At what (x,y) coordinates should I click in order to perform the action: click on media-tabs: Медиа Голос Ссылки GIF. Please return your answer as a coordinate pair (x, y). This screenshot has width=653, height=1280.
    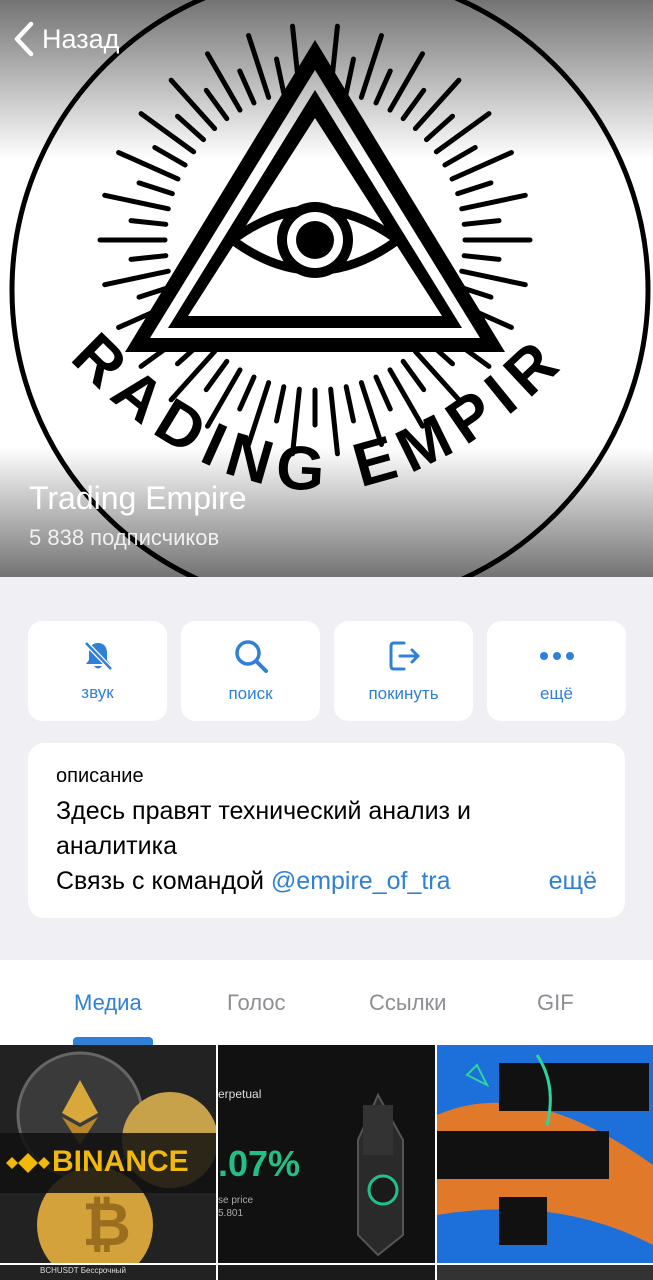
    Looking at the image, I should click on (326, 1002).